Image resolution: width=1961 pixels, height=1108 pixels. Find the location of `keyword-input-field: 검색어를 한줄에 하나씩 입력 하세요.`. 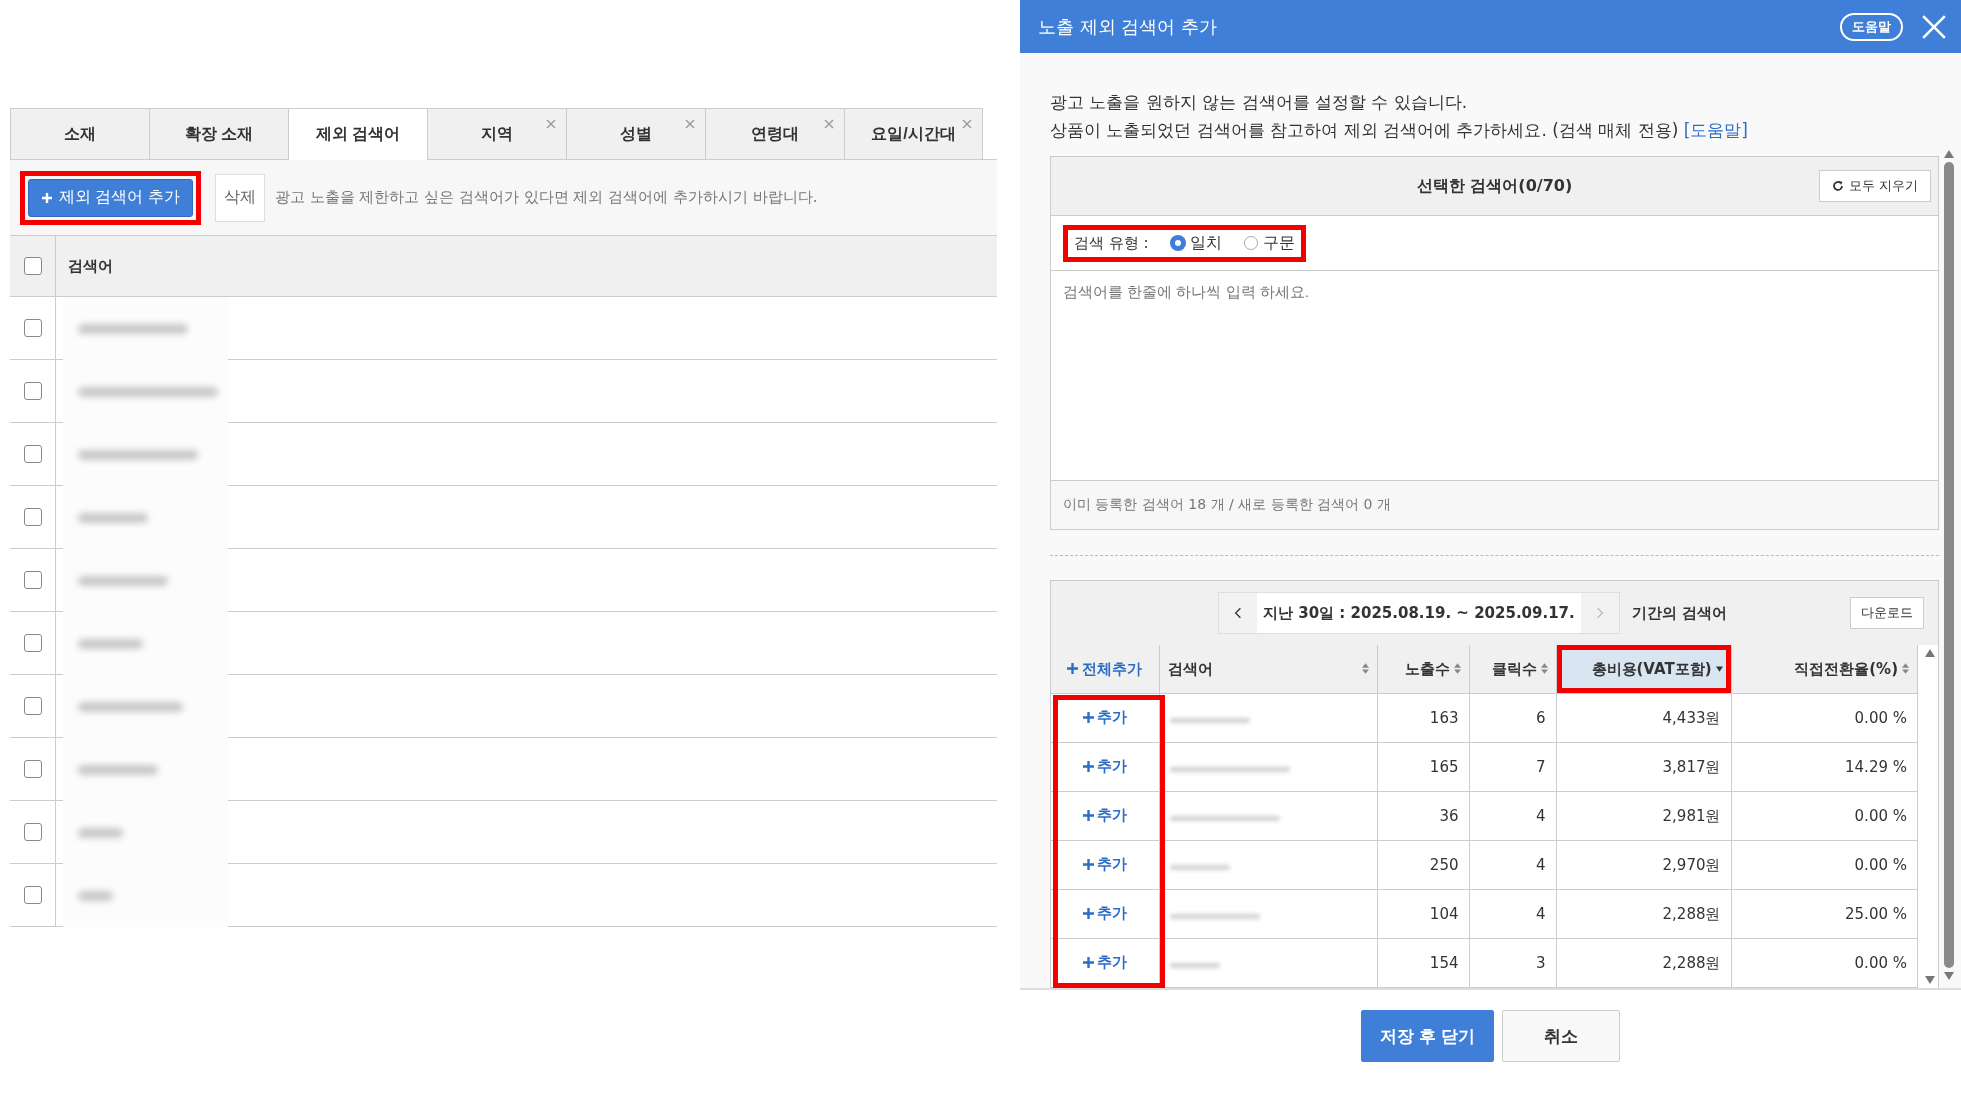

keyword-input-field: 검색어를 한줄에 하나씩 입력 하세요. is located at coordinates (1494, 376).